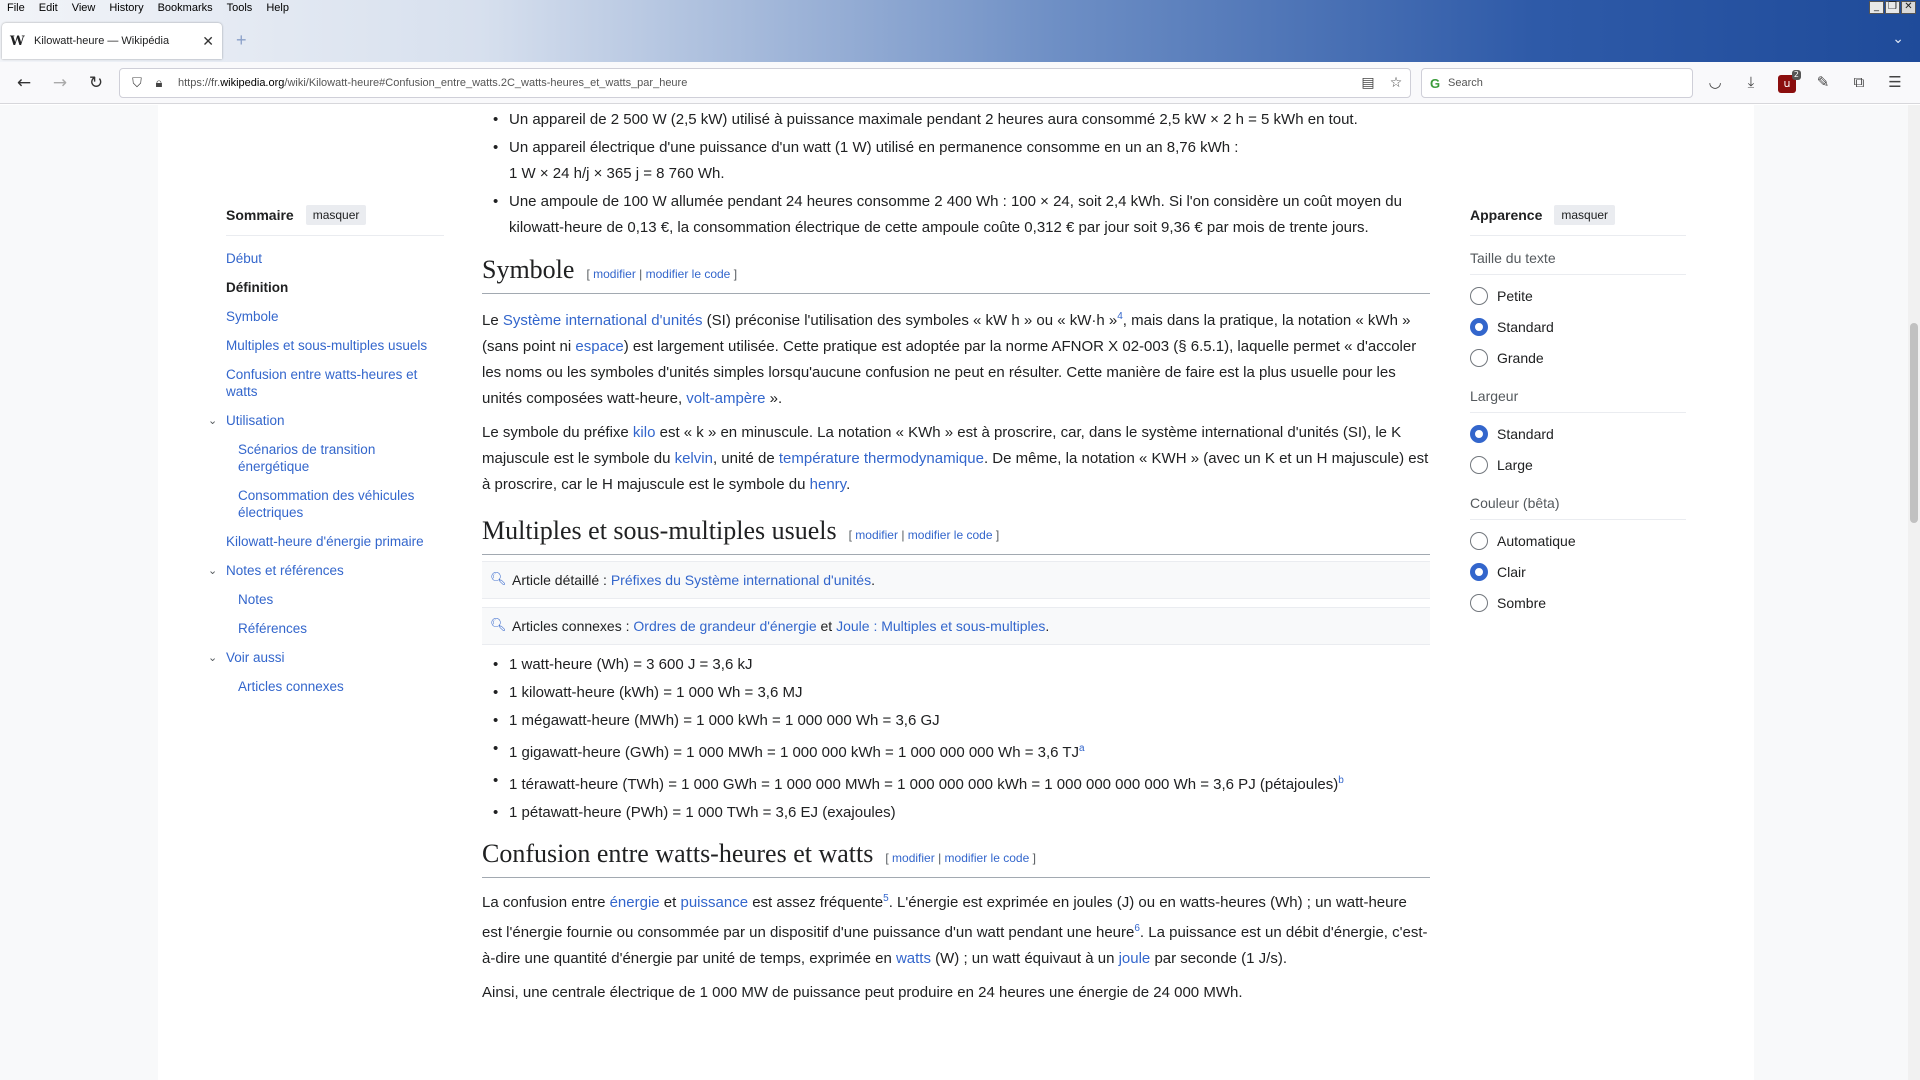  What do you see at coordinates (1578, 572) in the screenshot?
I see `radio-color-light: Clair` at bounding box center [1578, 572].